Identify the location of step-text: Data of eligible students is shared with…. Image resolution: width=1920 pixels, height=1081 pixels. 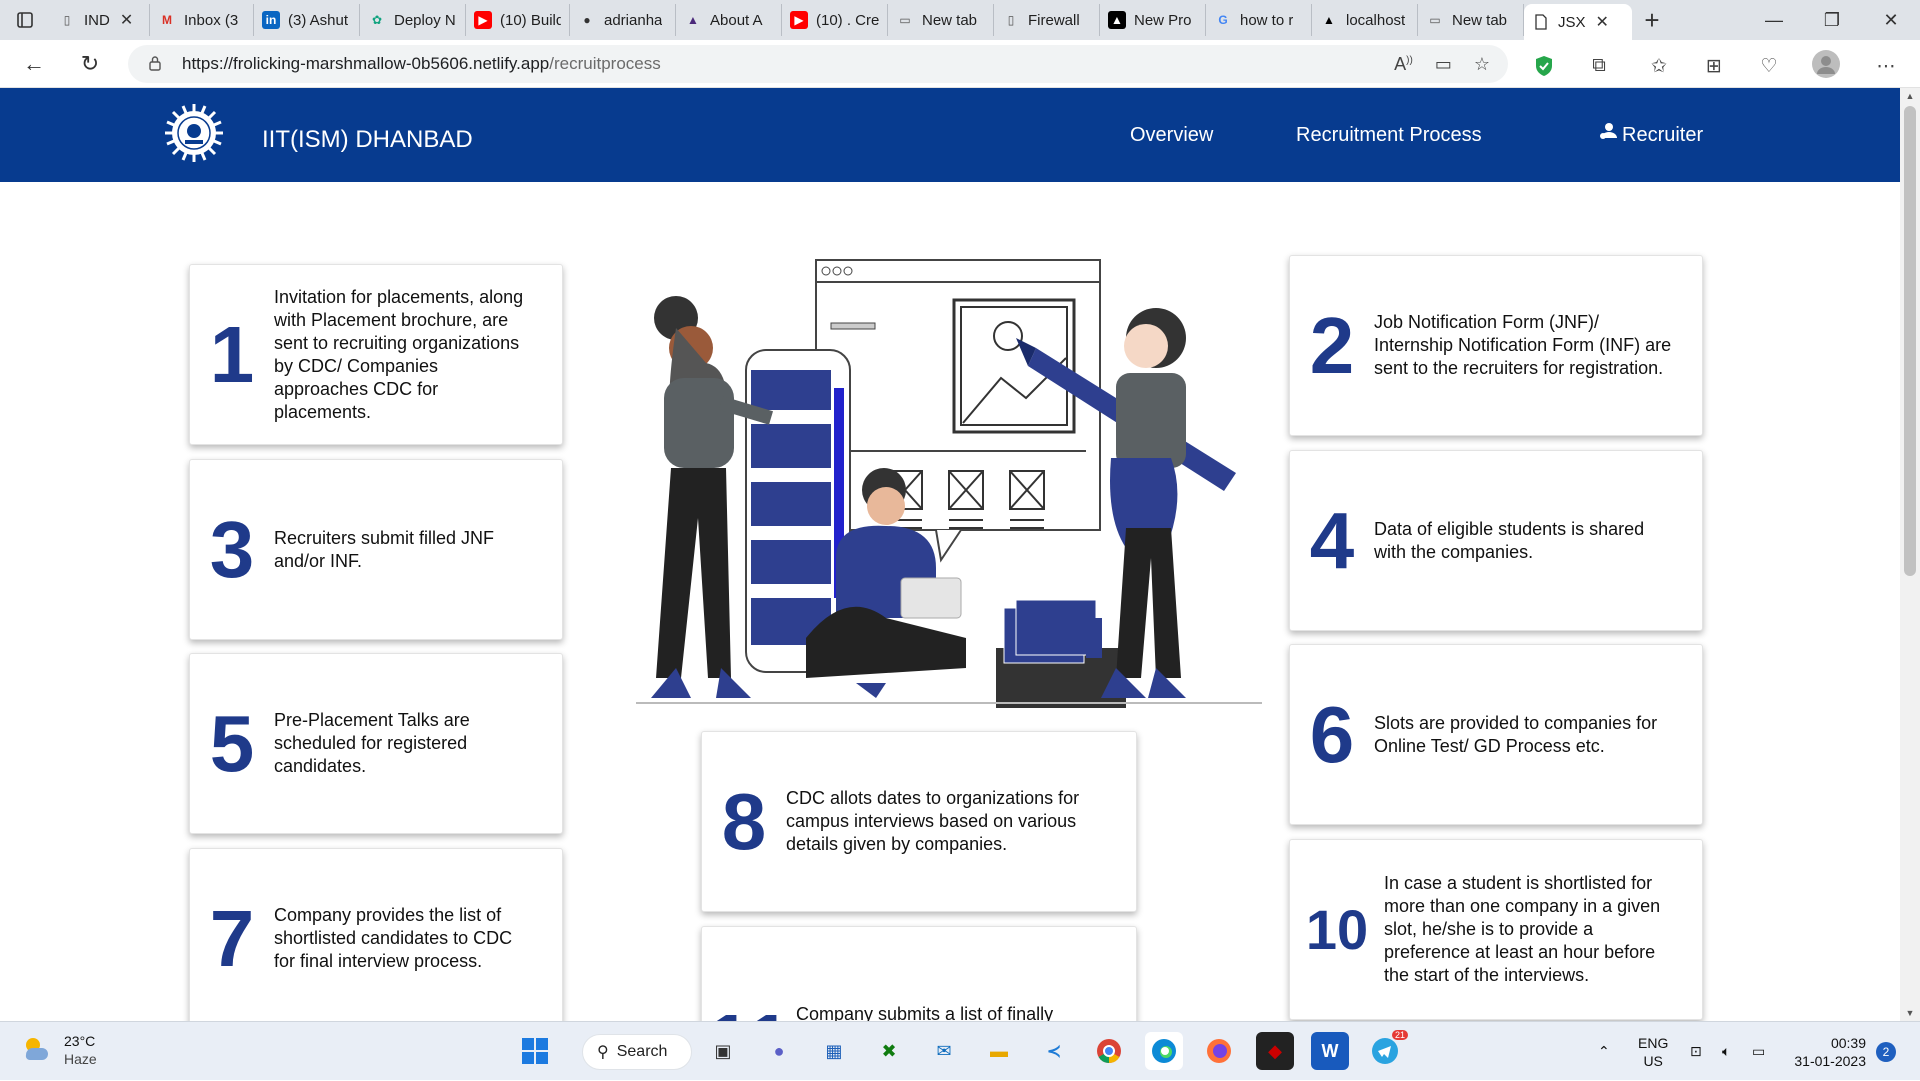
(1509, 540).